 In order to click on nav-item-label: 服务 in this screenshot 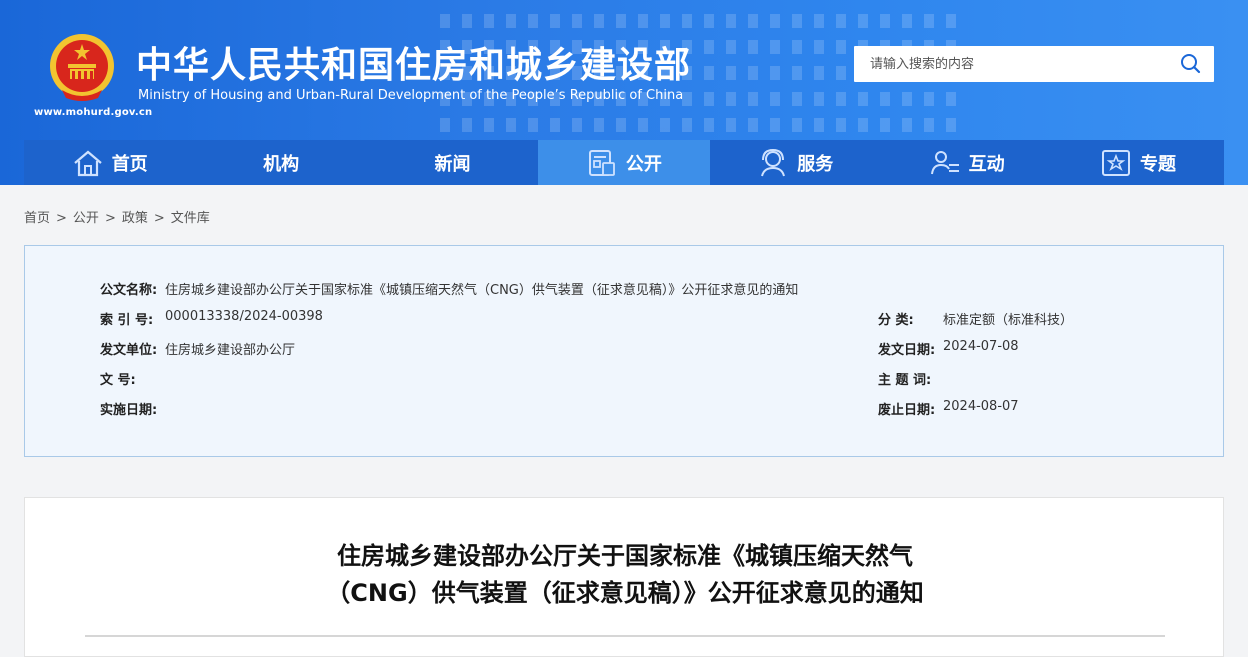, I will do `click(815, 164)`.